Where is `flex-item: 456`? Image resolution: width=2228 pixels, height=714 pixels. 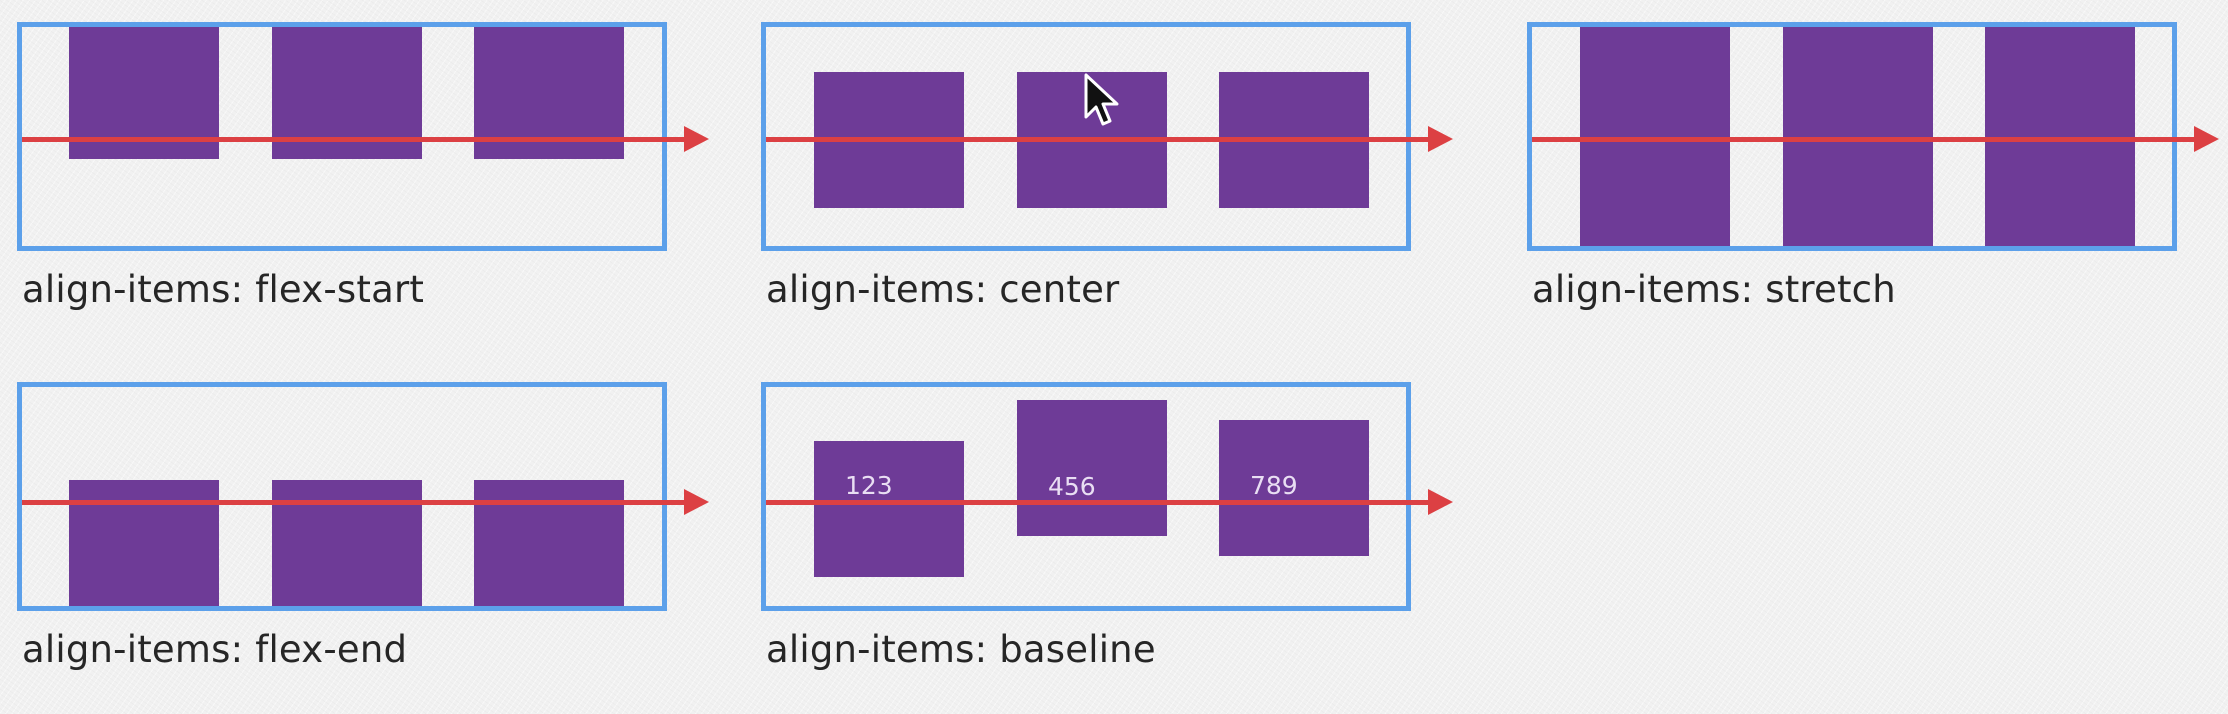 flex-item: 456 is located at coordinates (1092, 468).